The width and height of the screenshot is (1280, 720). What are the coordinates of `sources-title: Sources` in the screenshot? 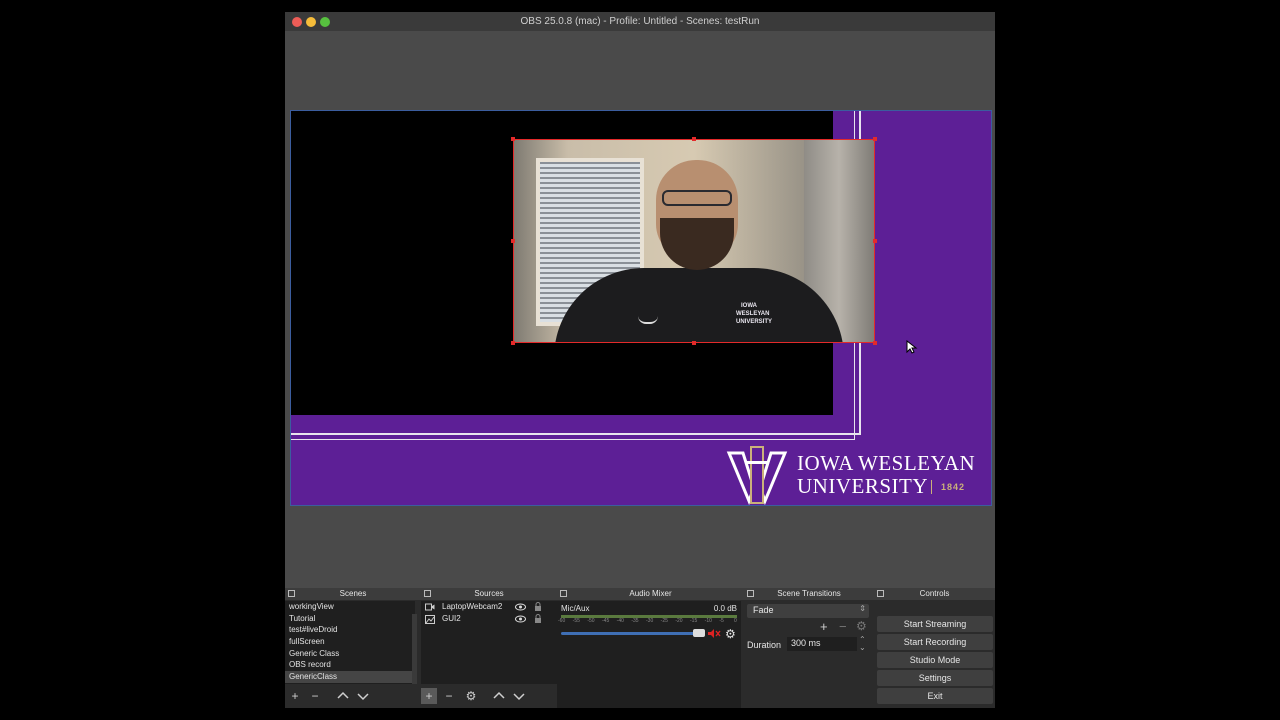 It's located at (489, 593).